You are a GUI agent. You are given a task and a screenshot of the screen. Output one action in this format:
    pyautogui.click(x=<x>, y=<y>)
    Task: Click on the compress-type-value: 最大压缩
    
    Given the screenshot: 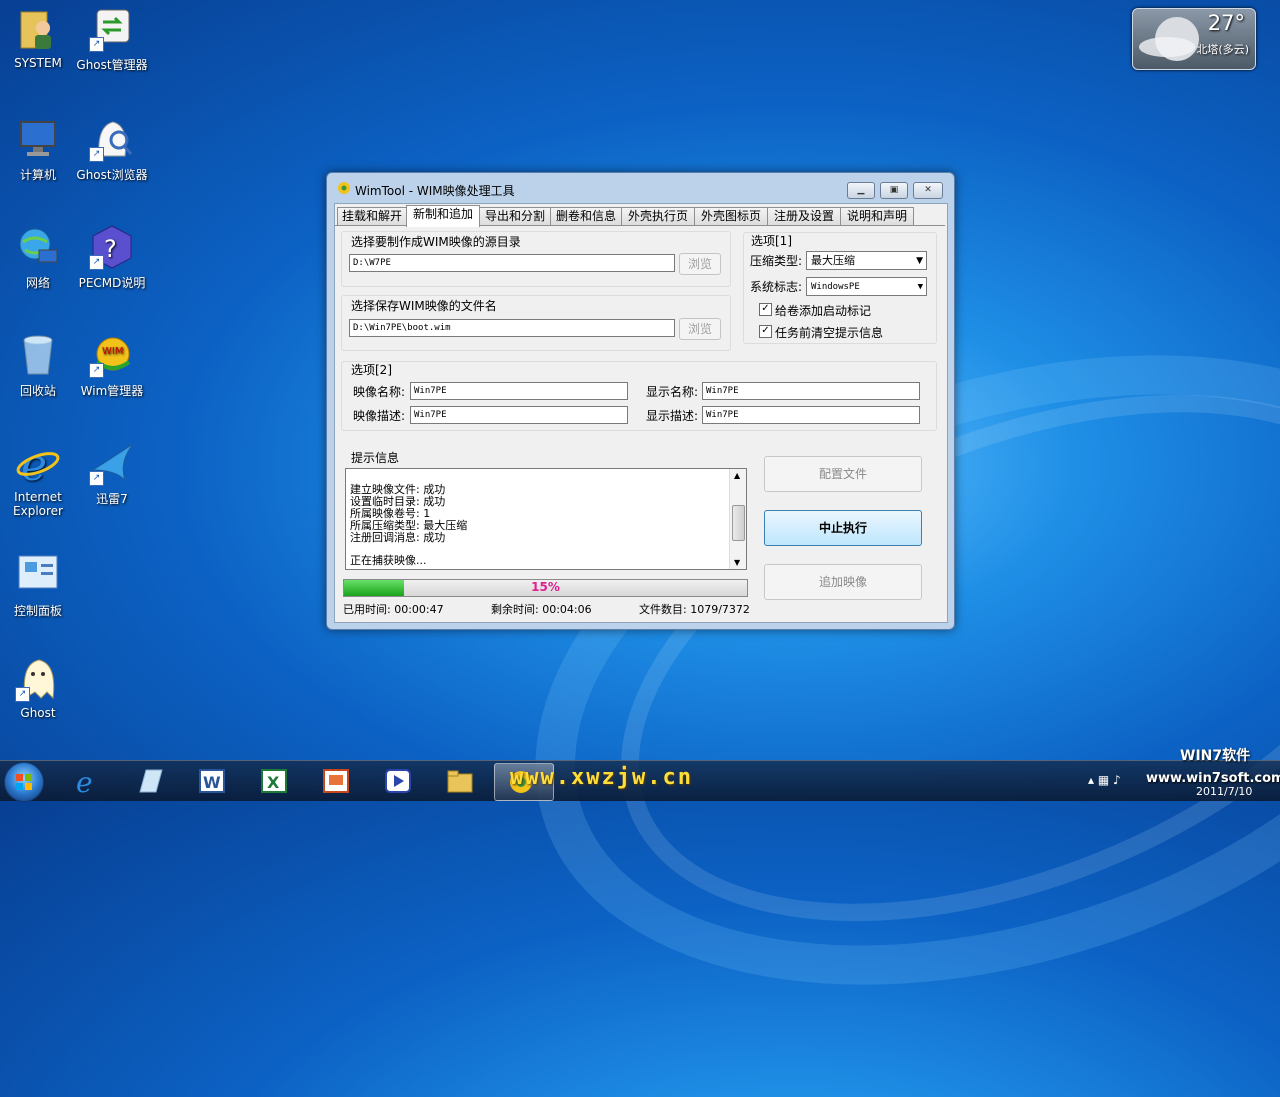 What is the action you would take?
    pyautogui.click(x=833, y=260)
    